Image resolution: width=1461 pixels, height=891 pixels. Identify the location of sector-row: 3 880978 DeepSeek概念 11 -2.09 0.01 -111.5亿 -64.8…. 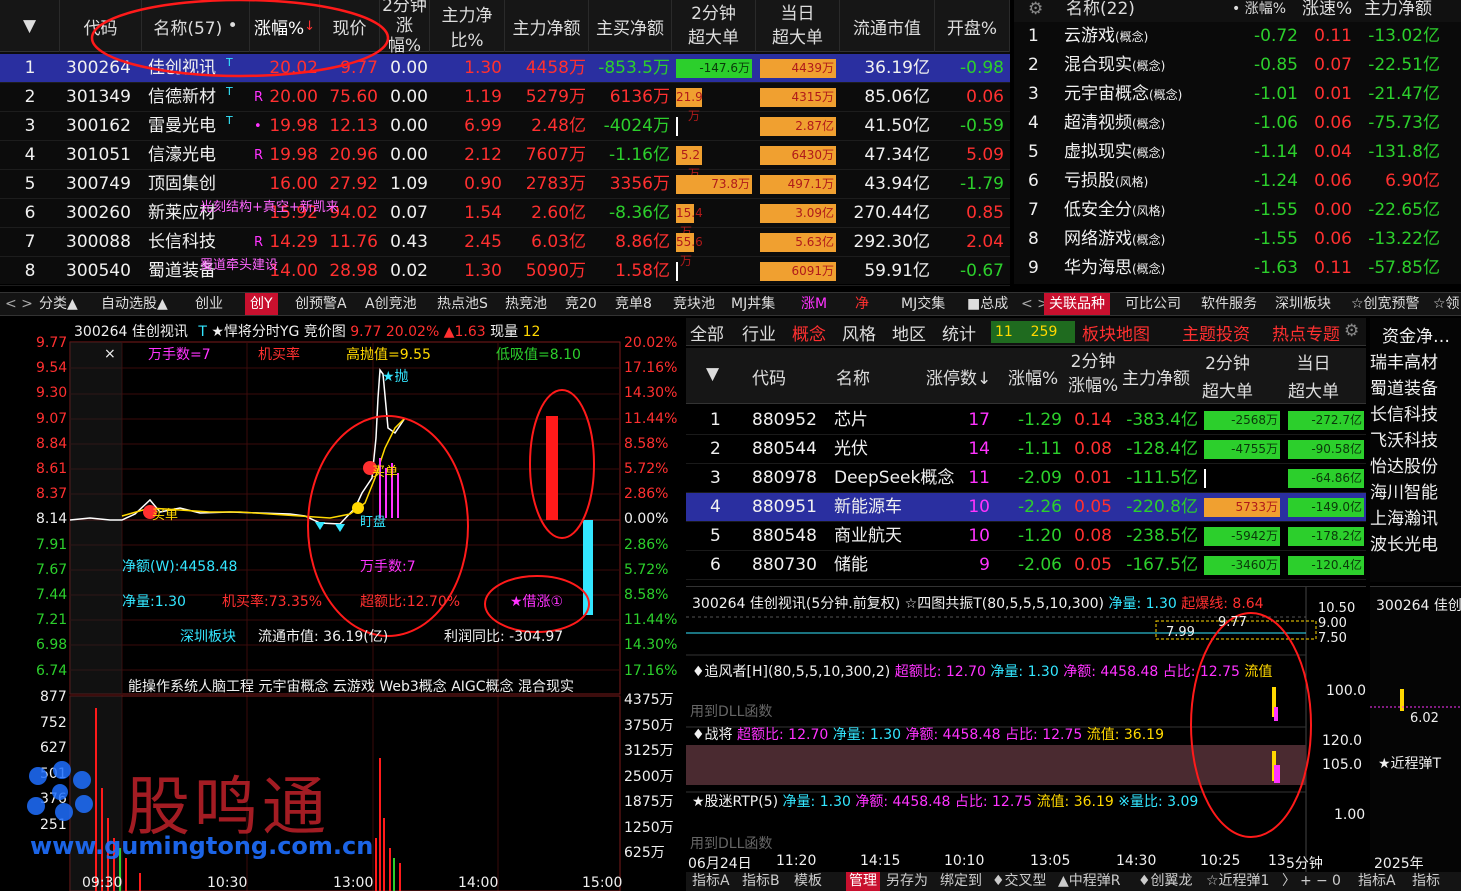
(1026, 478).